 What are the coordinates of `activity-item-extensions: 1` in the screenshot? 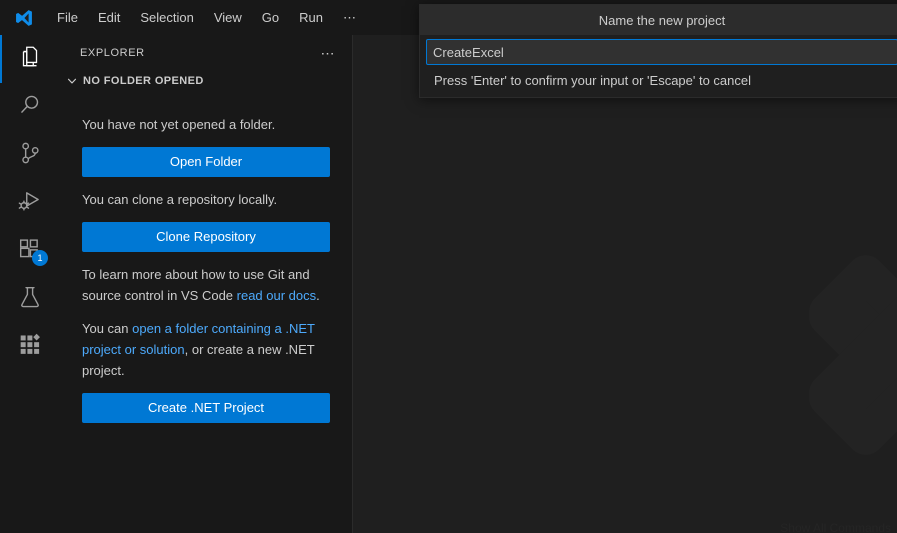 It's located at (30, 251).